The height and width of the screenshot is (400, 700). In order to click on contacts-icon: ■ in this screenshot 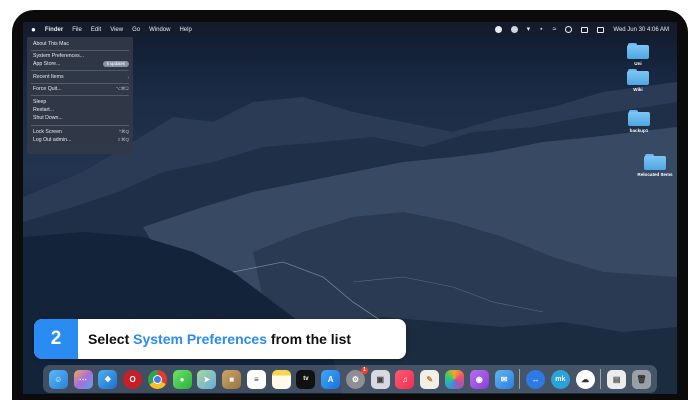, I will do `click(232, 379)`.